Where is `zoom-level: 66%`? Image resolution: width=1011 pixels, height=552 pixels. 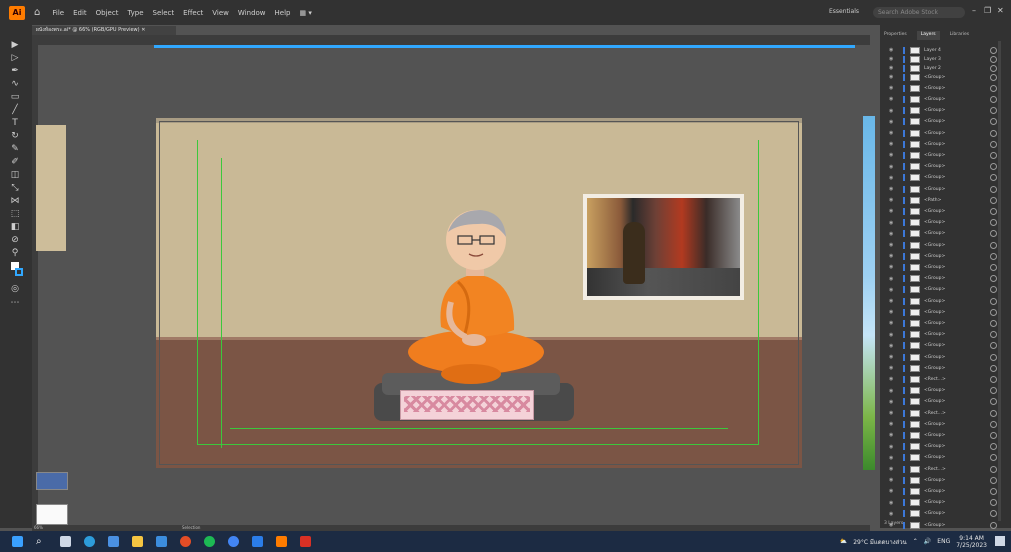 zoom-level: 66% is located at coordinates (38, 527).